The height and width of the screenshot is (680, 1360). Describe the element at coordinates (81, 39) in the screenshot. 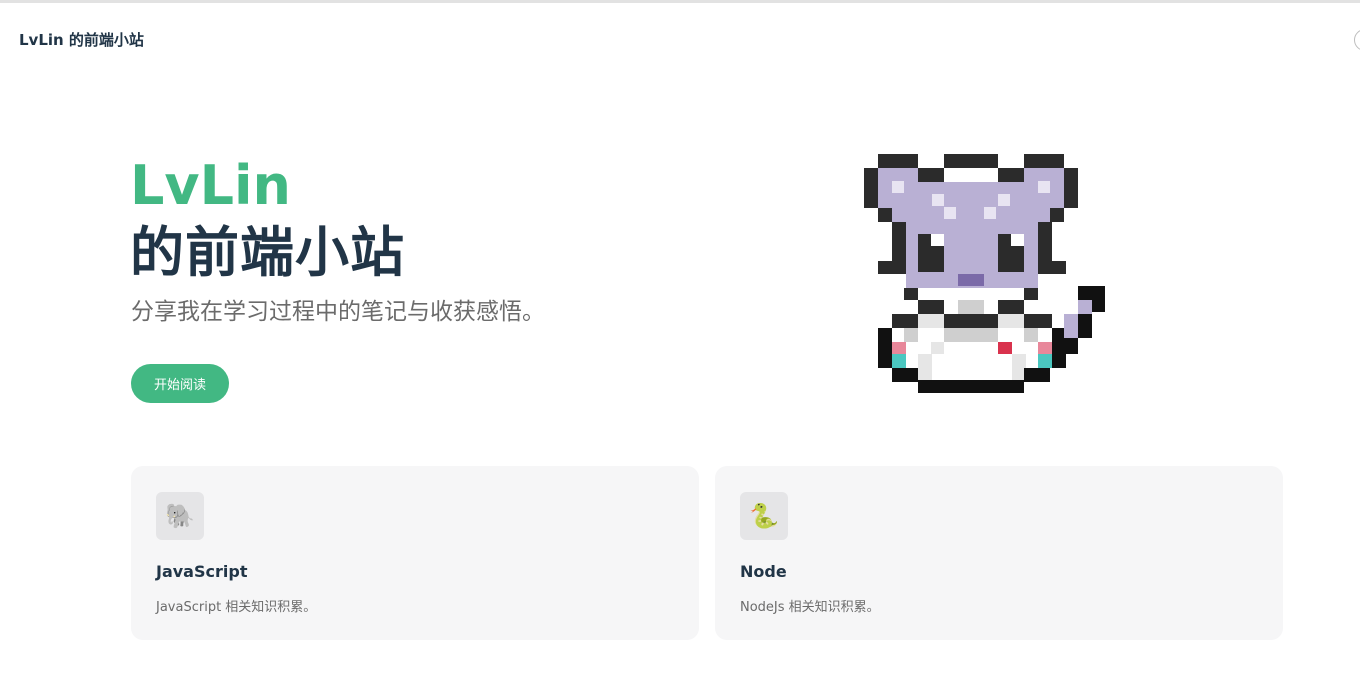

I see `site-title: LvLin 的前端小站` at that location.